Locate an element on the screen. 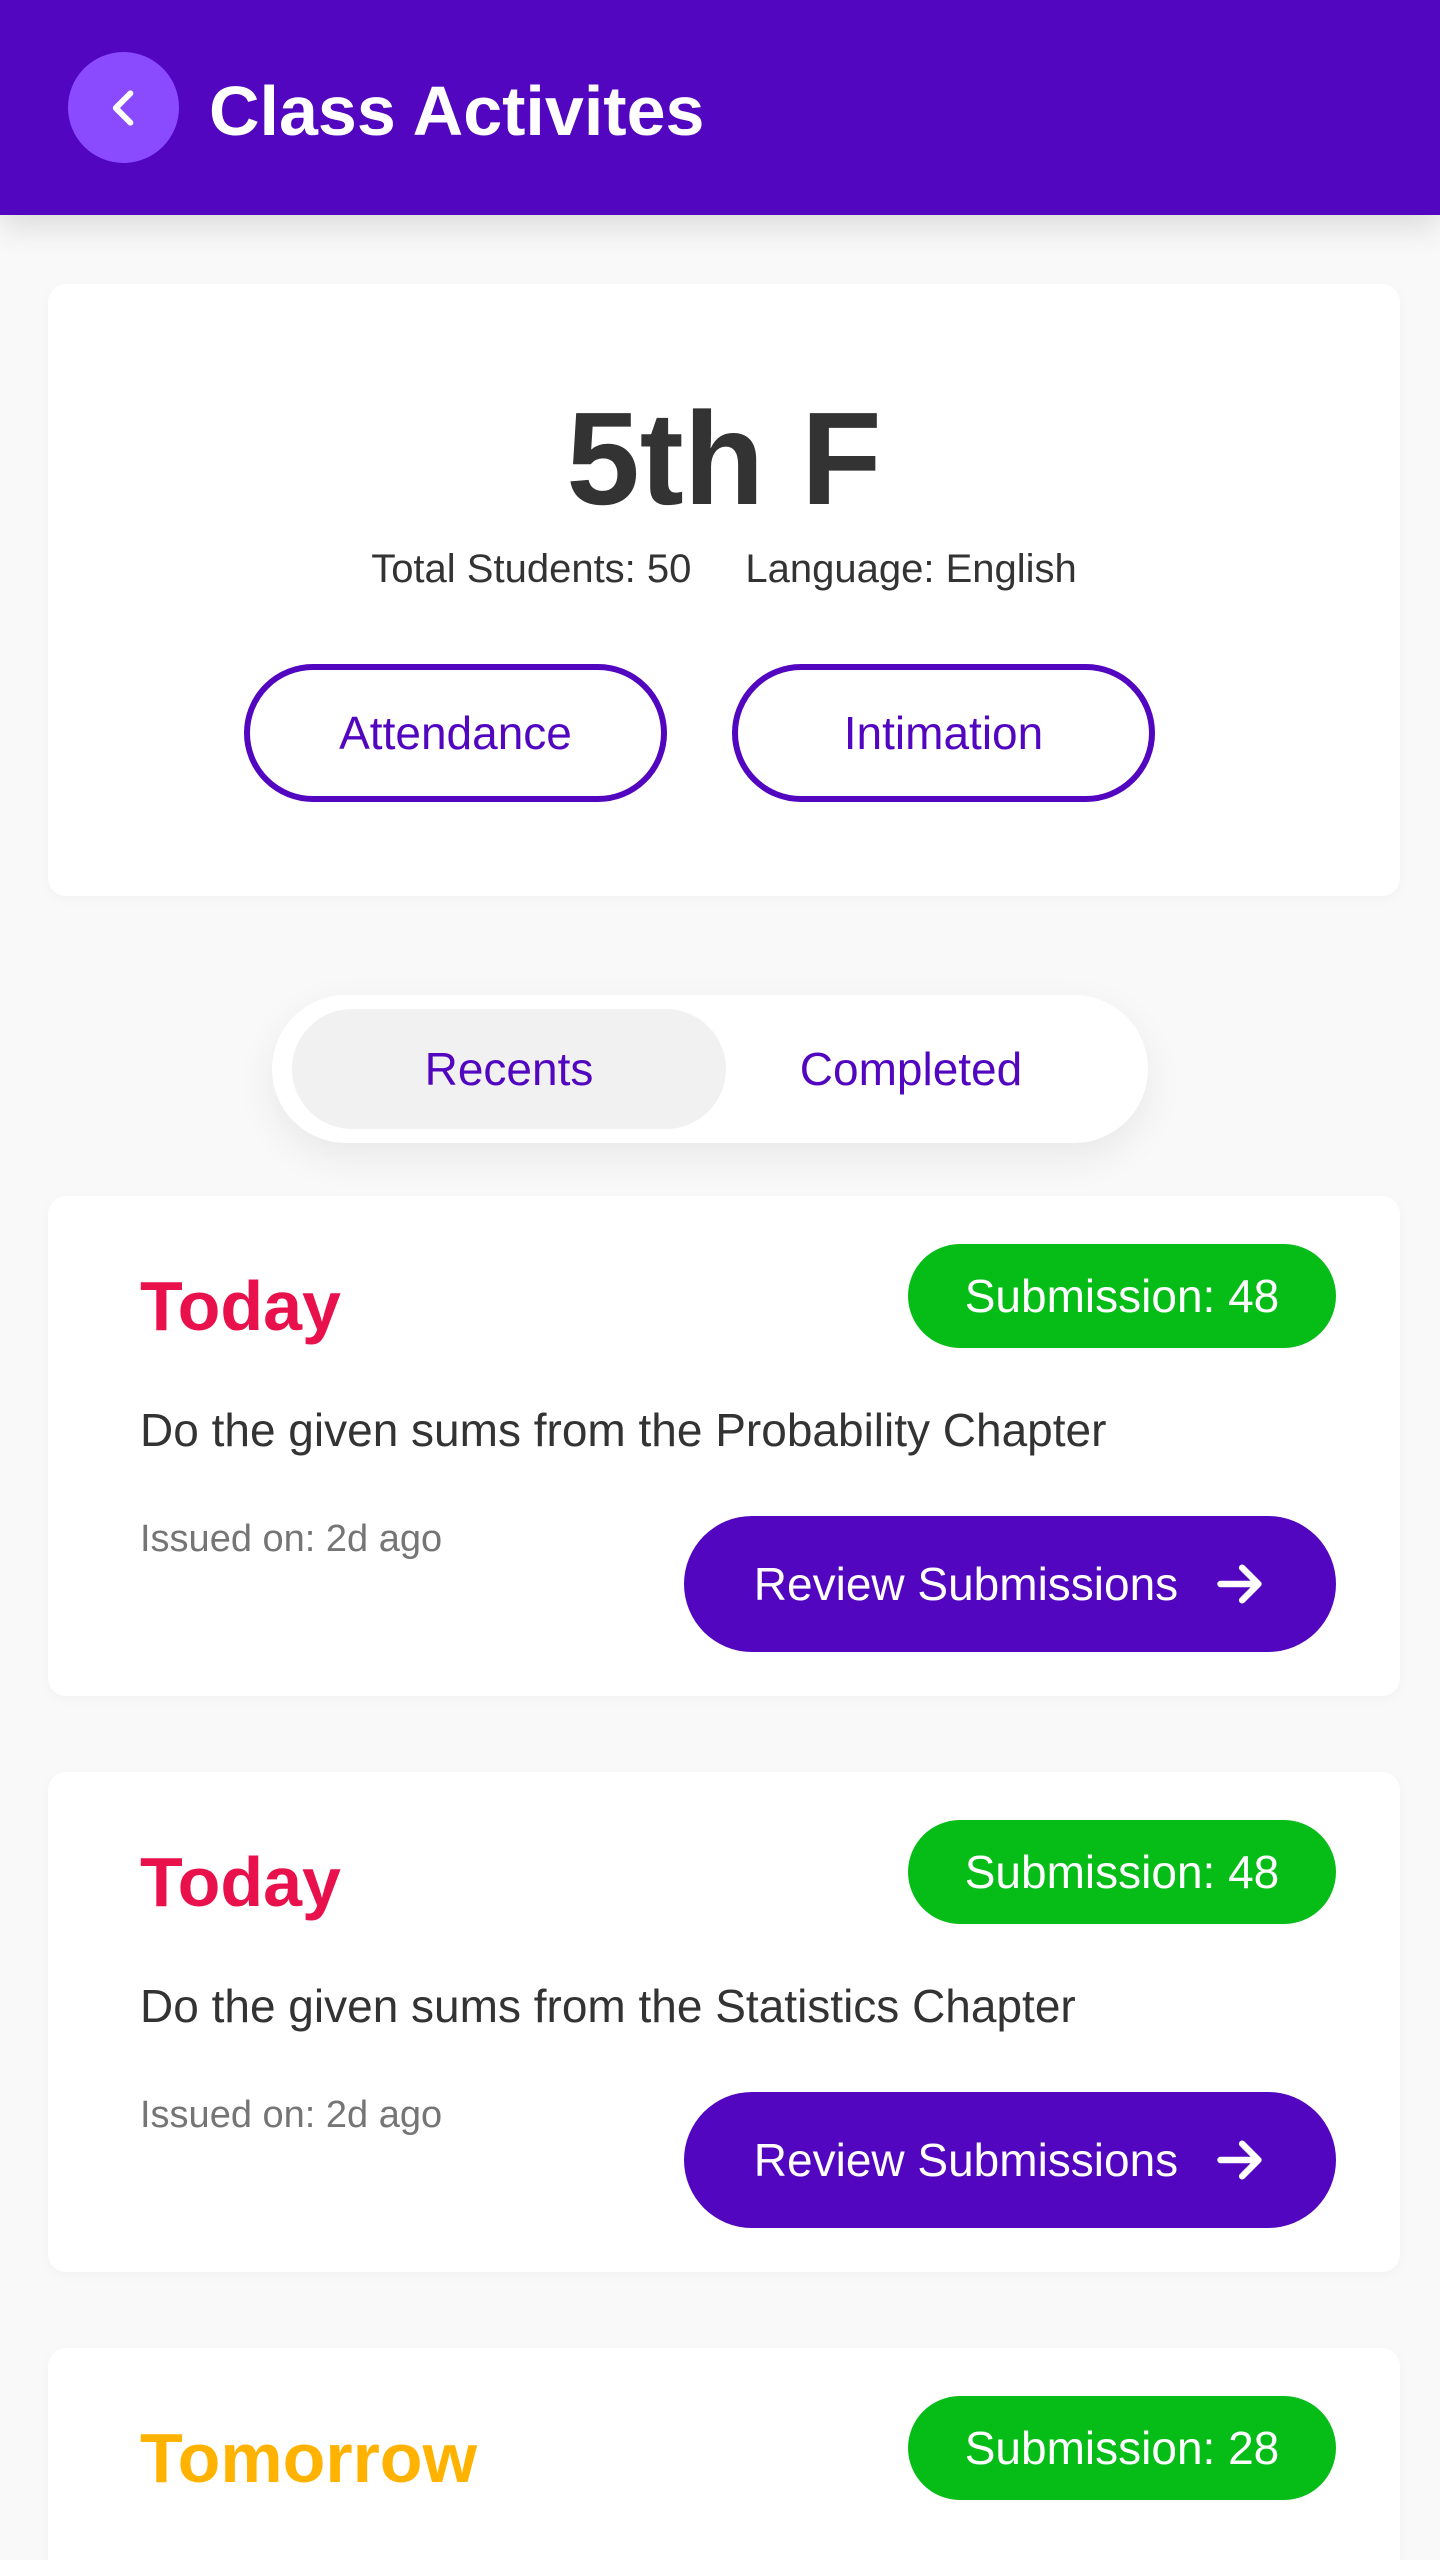 The width and height of the screenshot is (1440, 2560). tab-completed: Completed is located at coordinates (911, 1069).